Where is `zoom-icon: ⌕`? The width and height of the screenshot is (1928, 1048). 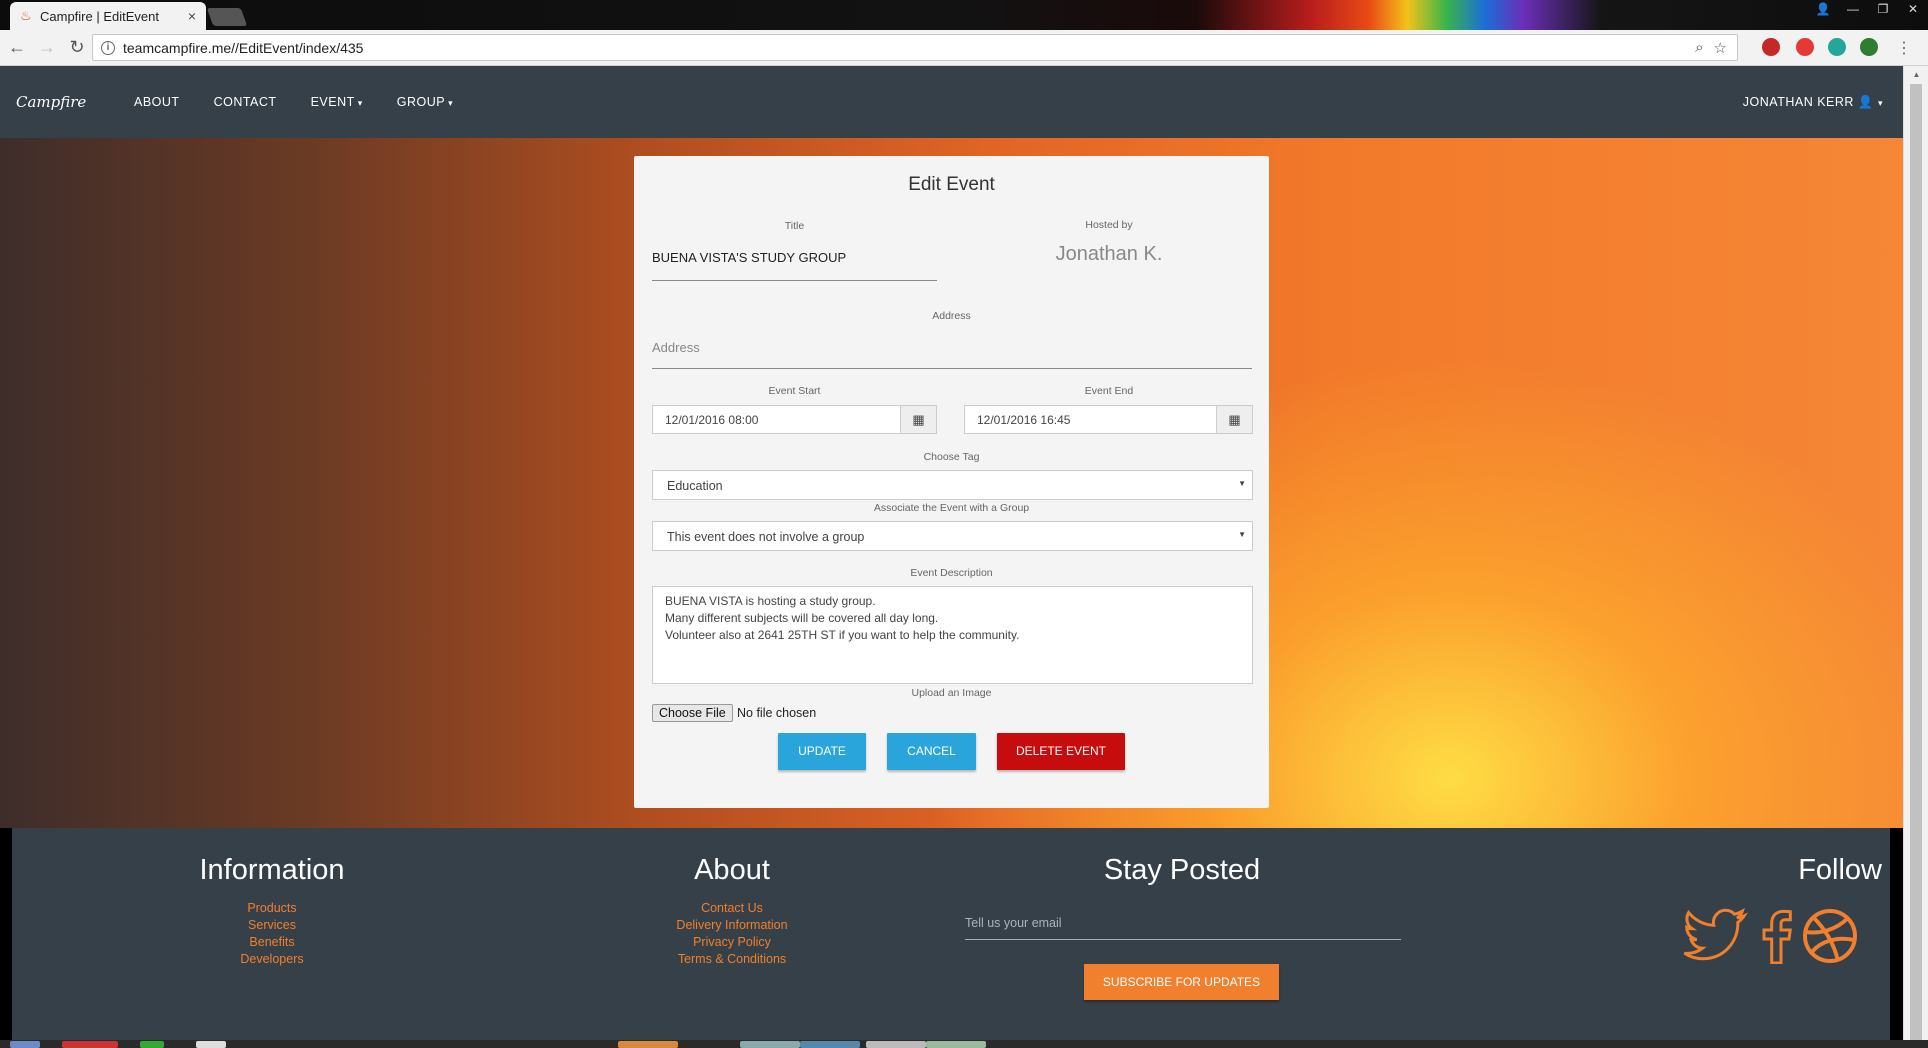 zoom-icon: ⌕ is located at coordinates (1699, 47).